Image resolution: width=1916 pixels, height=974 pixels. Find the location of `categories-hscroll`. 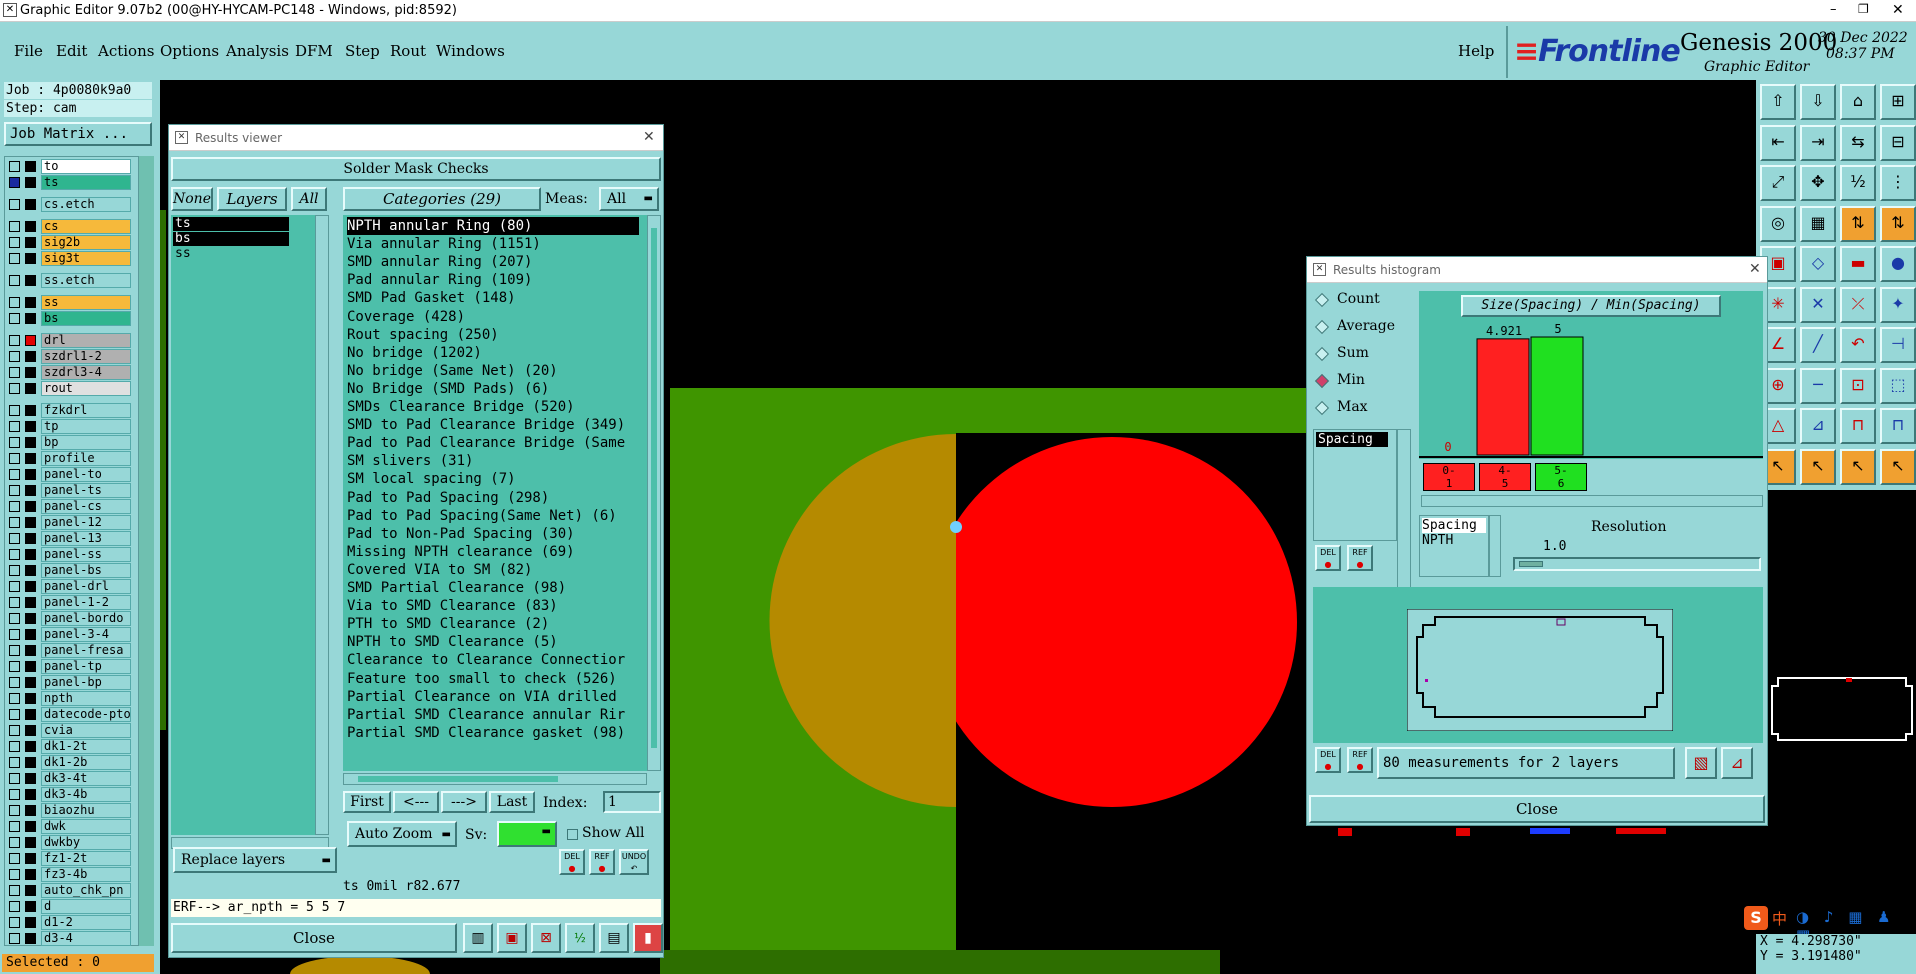

categories-hscroll is located at coordinates (495, 779).